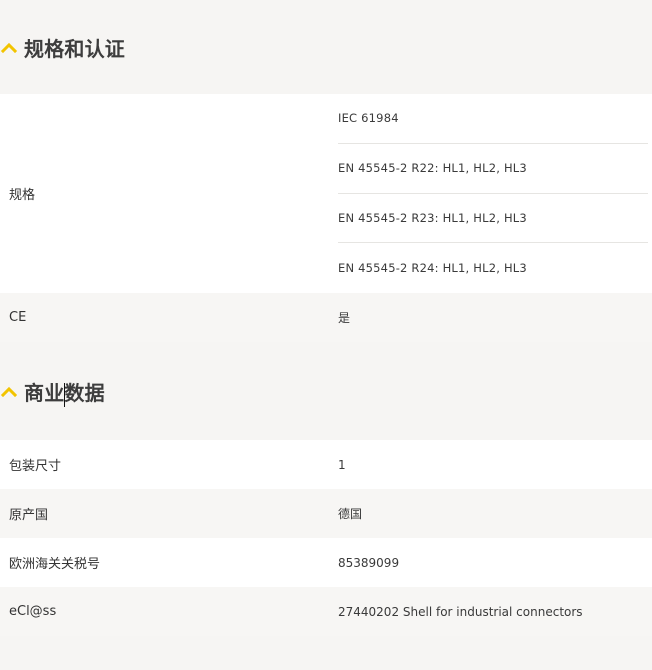 The image size is (652, 670). What do you see at coordinates (326, 653) in the screenshot?
I see `page-bottom-spacer` at bounding box center [326, 653].